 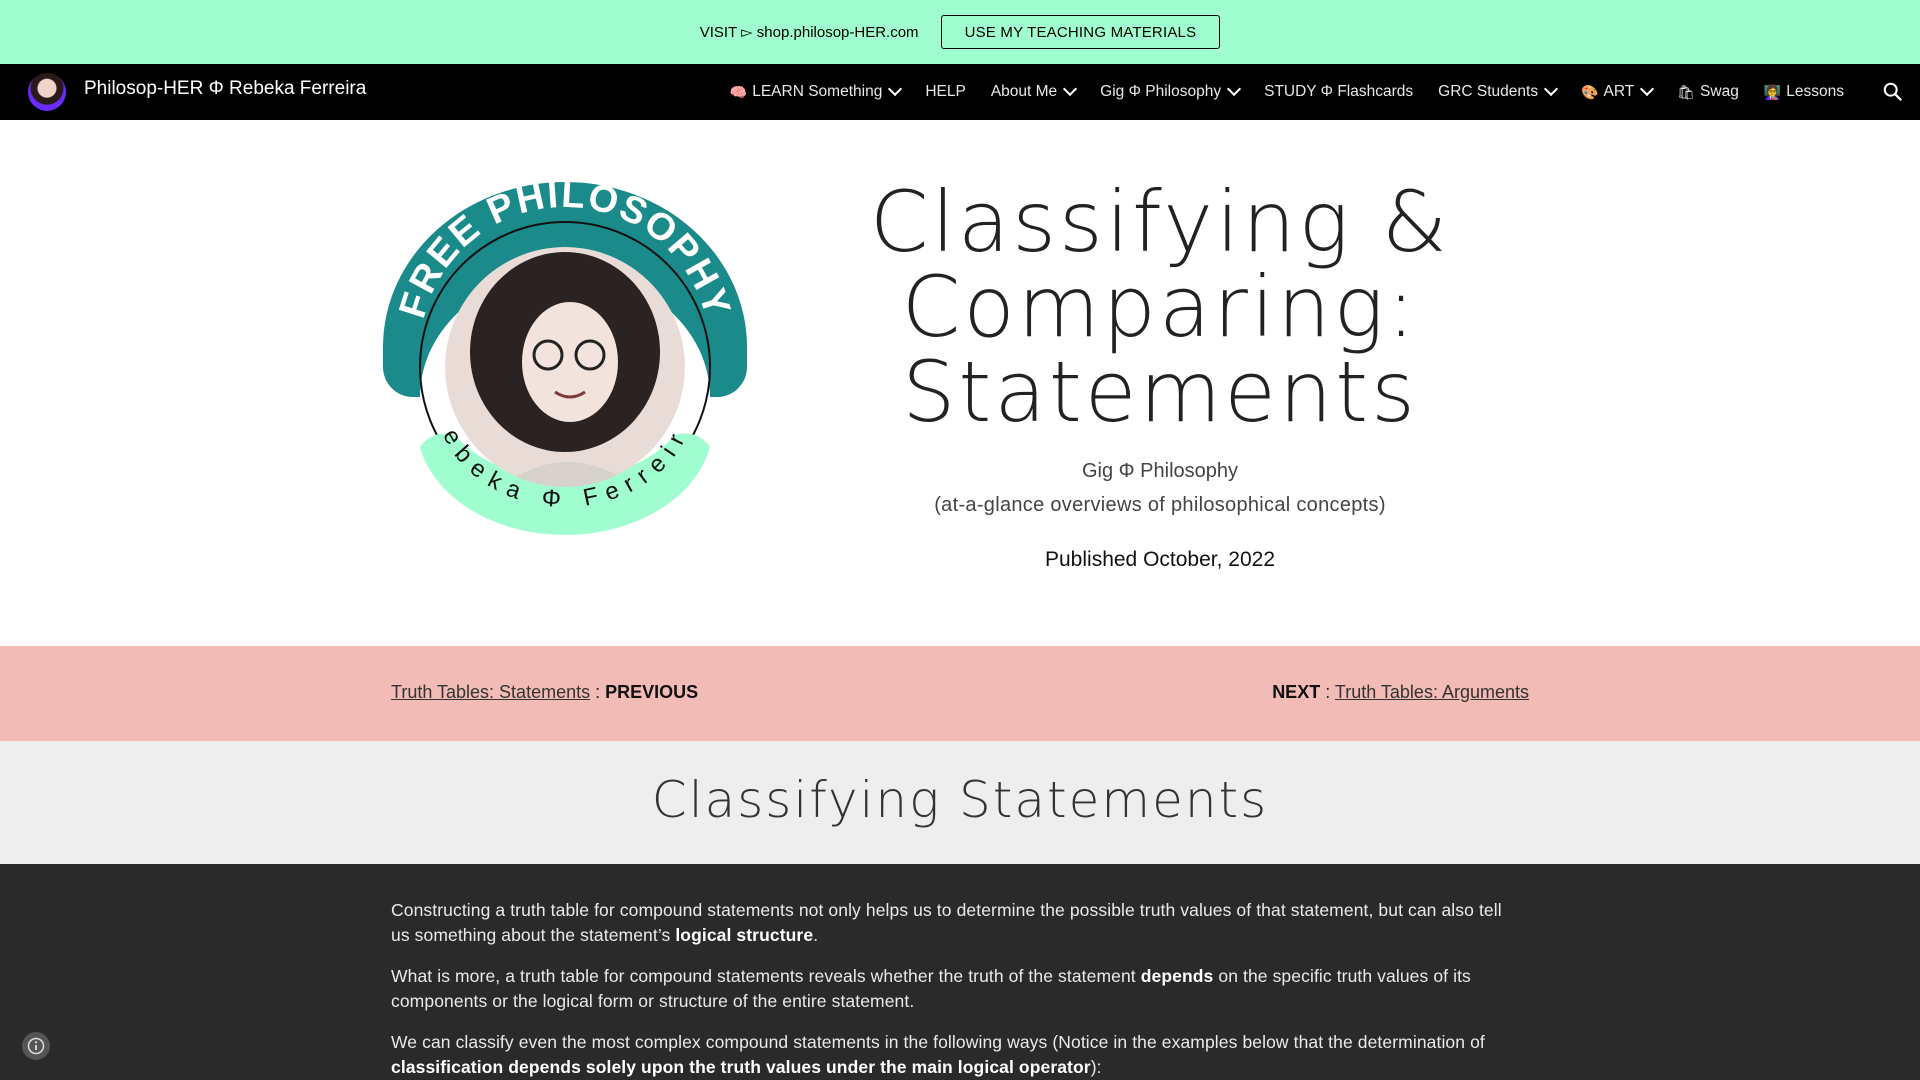 What do you see at coordinates (1080, 32) in the screenshot?
I see `teaching-materials-button: USE MY TEACHING MATERIALS` at bounding box center [1080, 32].